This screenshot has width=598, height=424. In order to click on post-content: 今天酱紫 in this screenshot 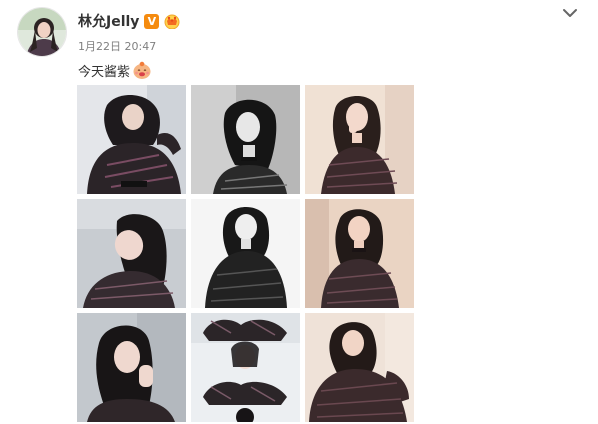, I will do `click(115, 70)`.